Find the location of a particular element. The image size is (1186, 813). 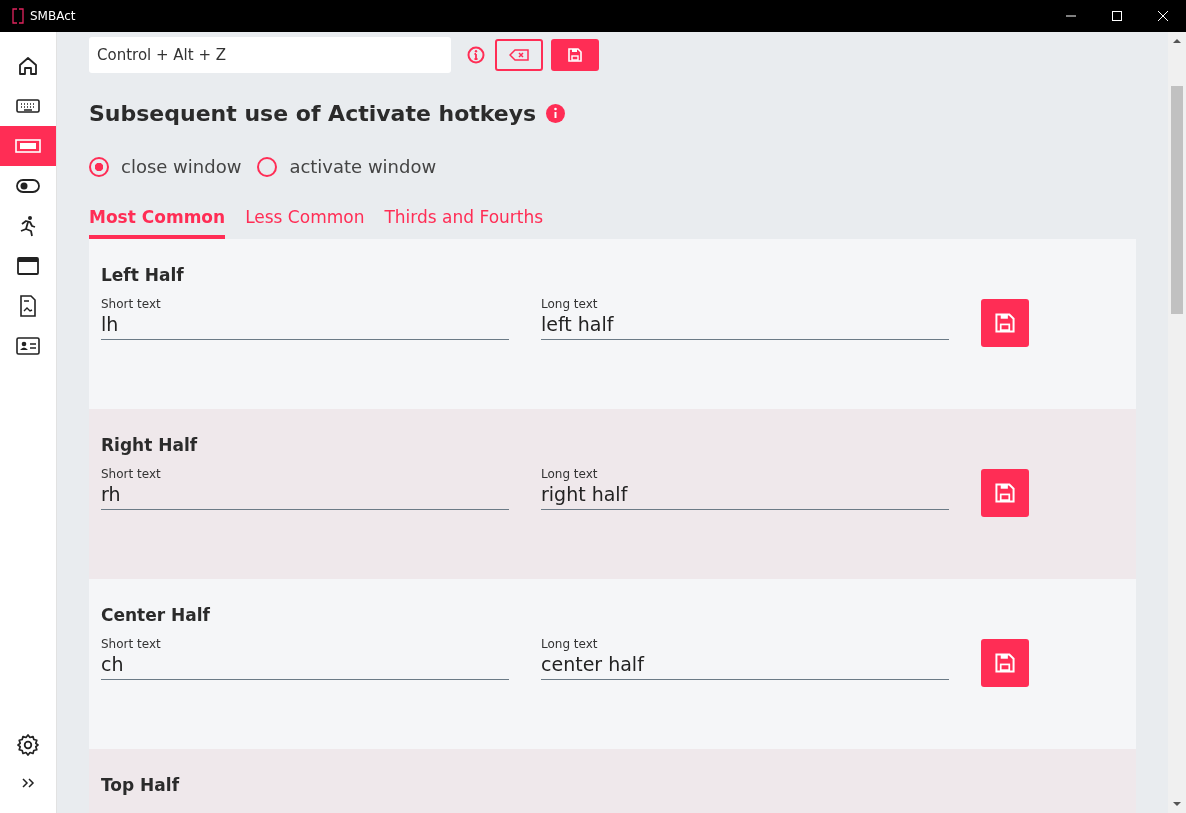

double-chevron-icon is located at coordinates (28, 783).